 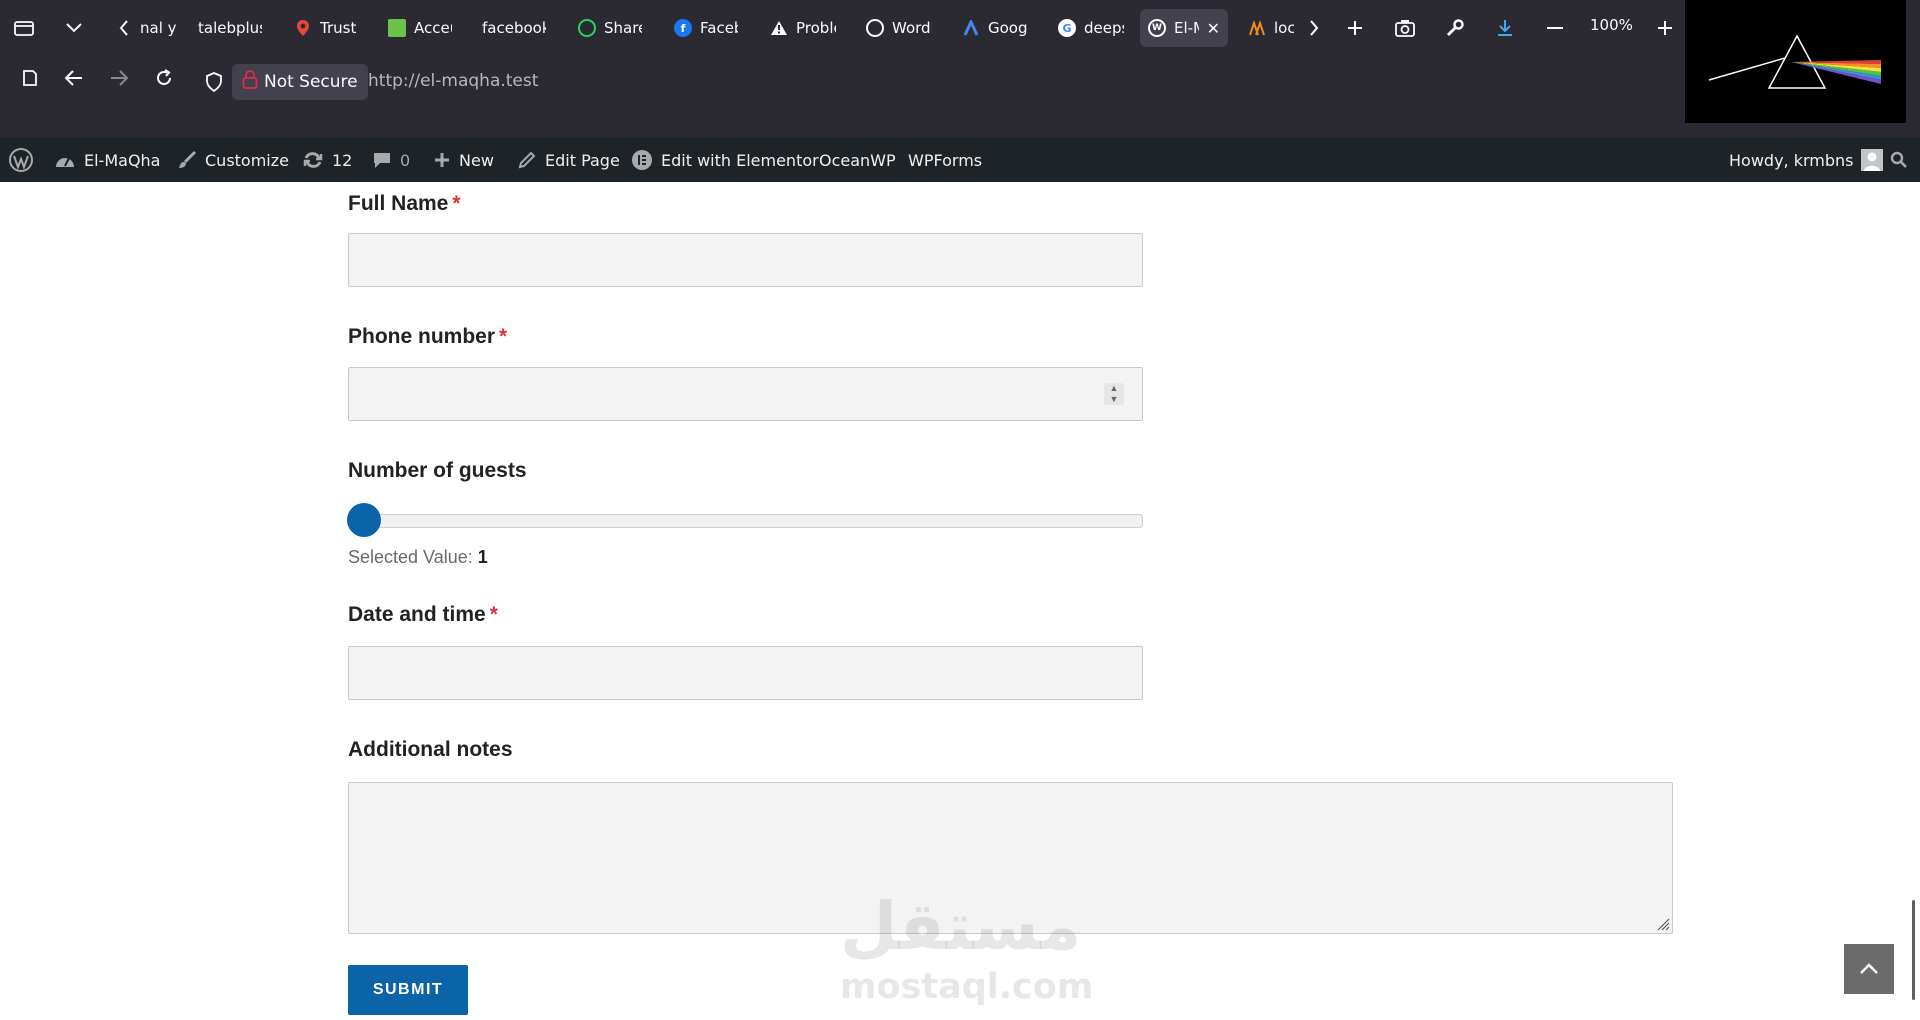 What do you see at coordinates (159, 28) in the screenshot?
I see `tab-0: nal y` at bounding box center [159, 28].